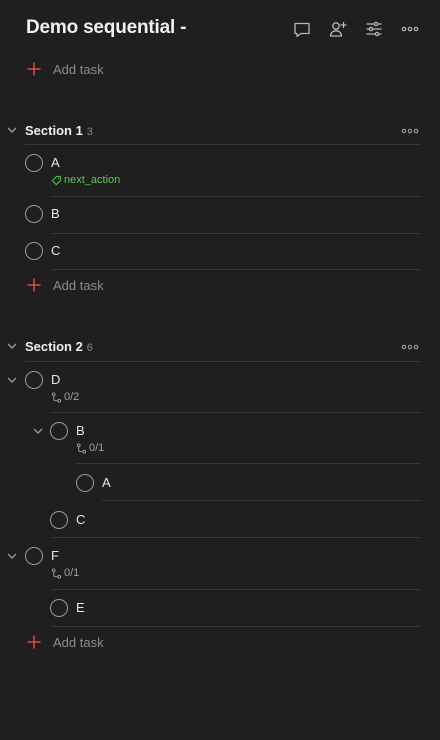 This screenshot has width=440, height=740. I want to click on section-title: Section 13, so click(59, 130).